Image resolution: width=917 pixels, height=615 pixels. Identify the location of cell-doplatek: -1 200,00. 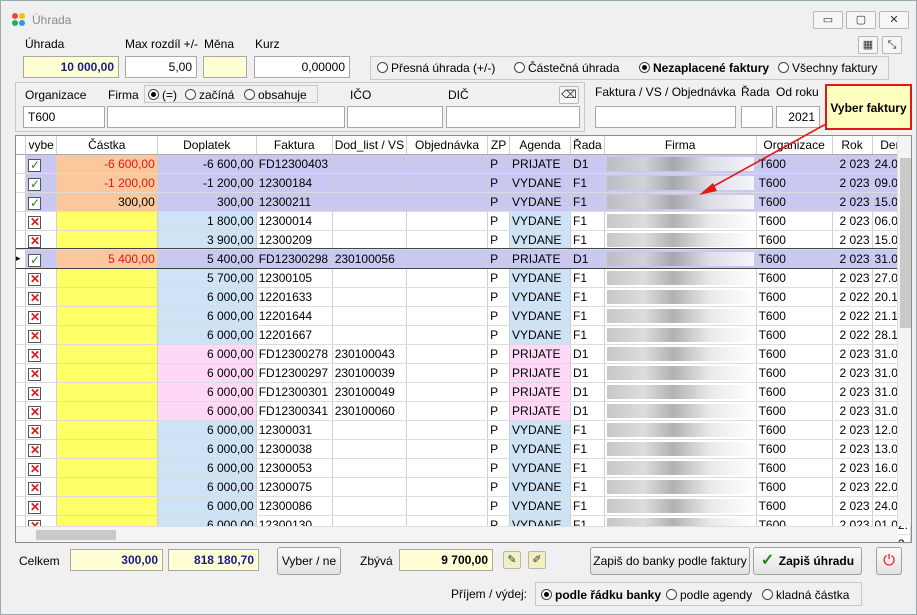
(207, 183).